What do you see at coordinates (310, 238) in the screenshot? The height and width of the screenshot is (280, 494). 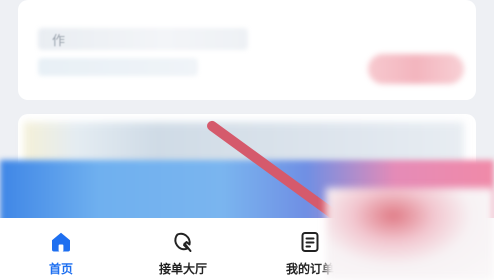 I see `orders-icon` at bounding box center [310, 238].